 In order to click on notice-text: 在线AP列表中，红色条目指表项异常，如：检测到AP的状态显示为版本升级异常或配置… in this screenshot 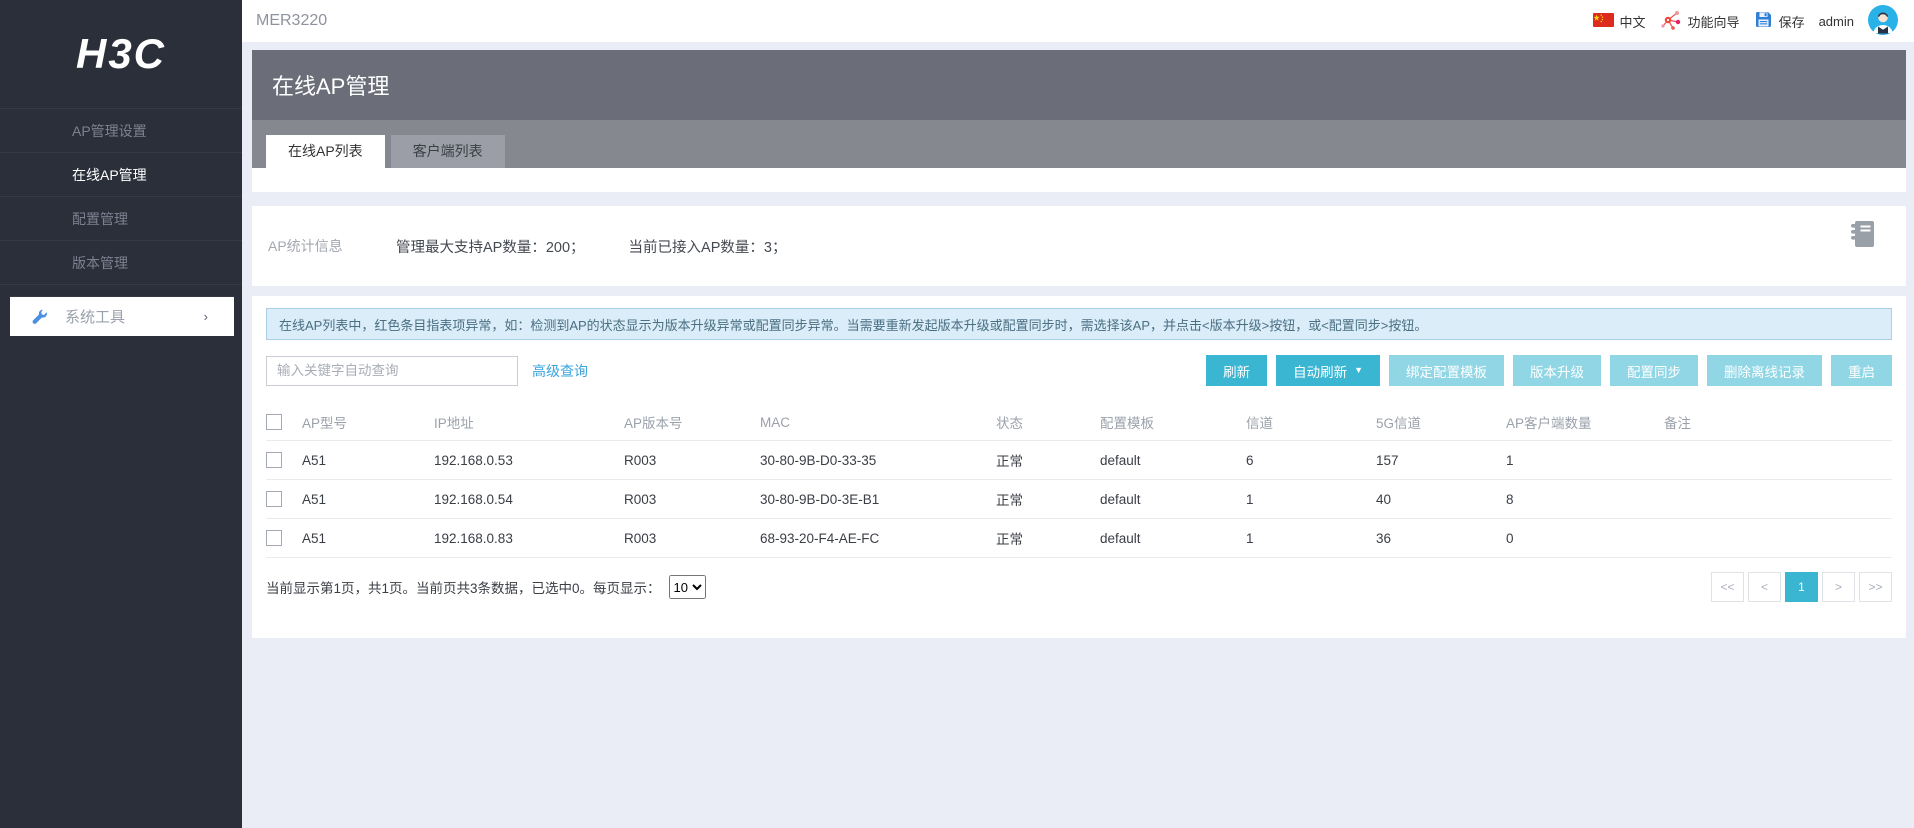, I will do `click(853, 325)`.